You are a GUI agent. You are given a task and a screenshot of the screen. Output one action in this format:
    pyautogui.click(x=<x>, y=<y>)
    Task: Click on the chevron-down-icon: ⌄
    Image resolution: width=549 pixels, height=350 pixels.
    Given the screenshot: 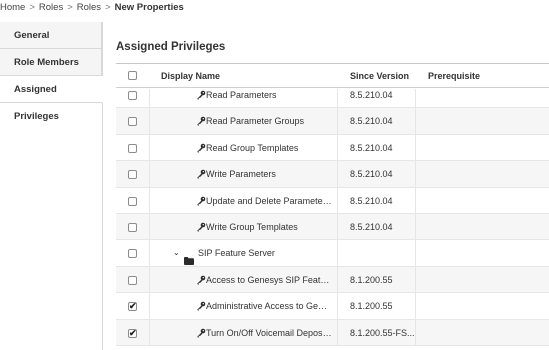 What is the action you would take?
    pyautogui.click(x=176, y=253)
    